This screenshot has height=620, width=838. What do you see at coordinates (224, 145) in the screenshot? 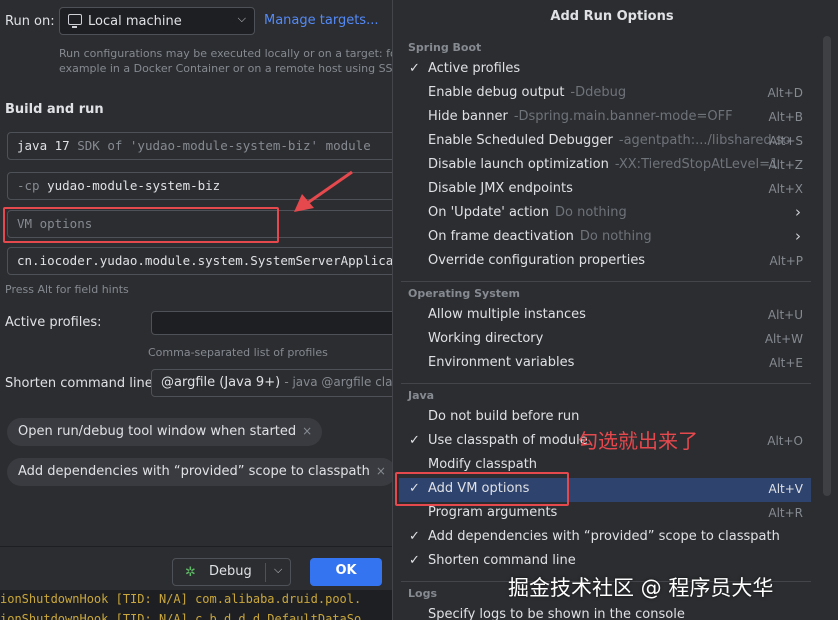
I see `java-sdk-desc: SDK of 'yudao-module-system-biz' module` at bounding box center [224, 145].